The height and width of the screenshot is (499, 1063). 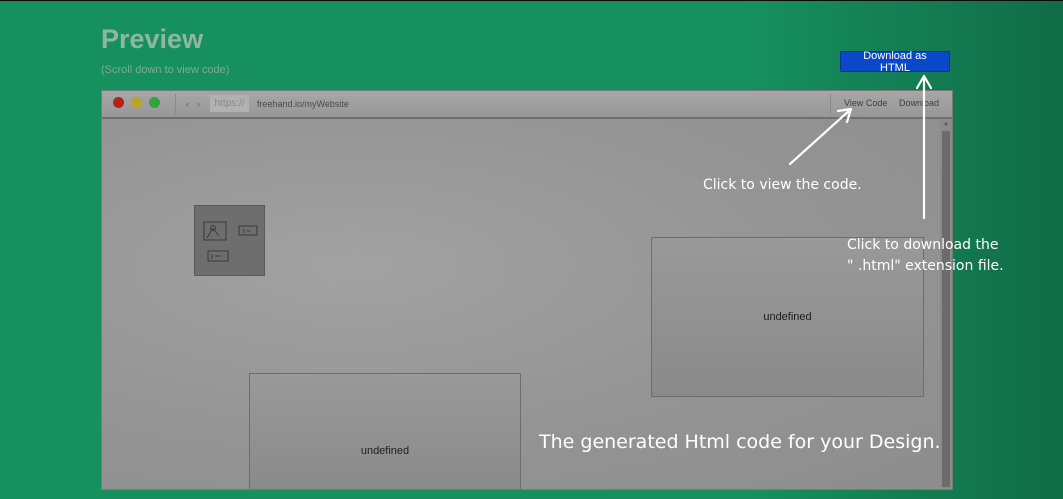 I want to click on arrow-to-view-code-icon, so click(x=820, y=136).